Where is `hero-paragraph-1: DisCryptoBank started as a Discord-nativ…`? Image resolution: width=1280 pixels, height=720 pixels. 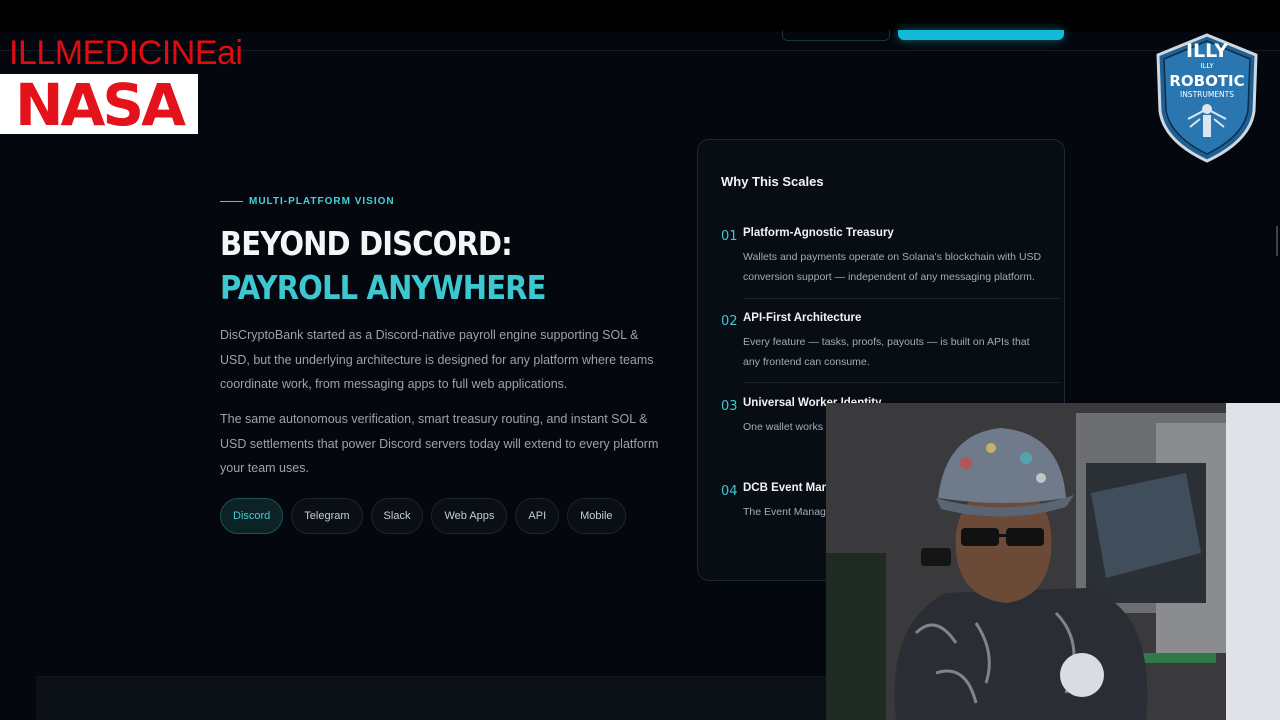
hero-paragraph-1: DisCryptoBank started as a Discord-nativ… is located at coordinates (437, 359).